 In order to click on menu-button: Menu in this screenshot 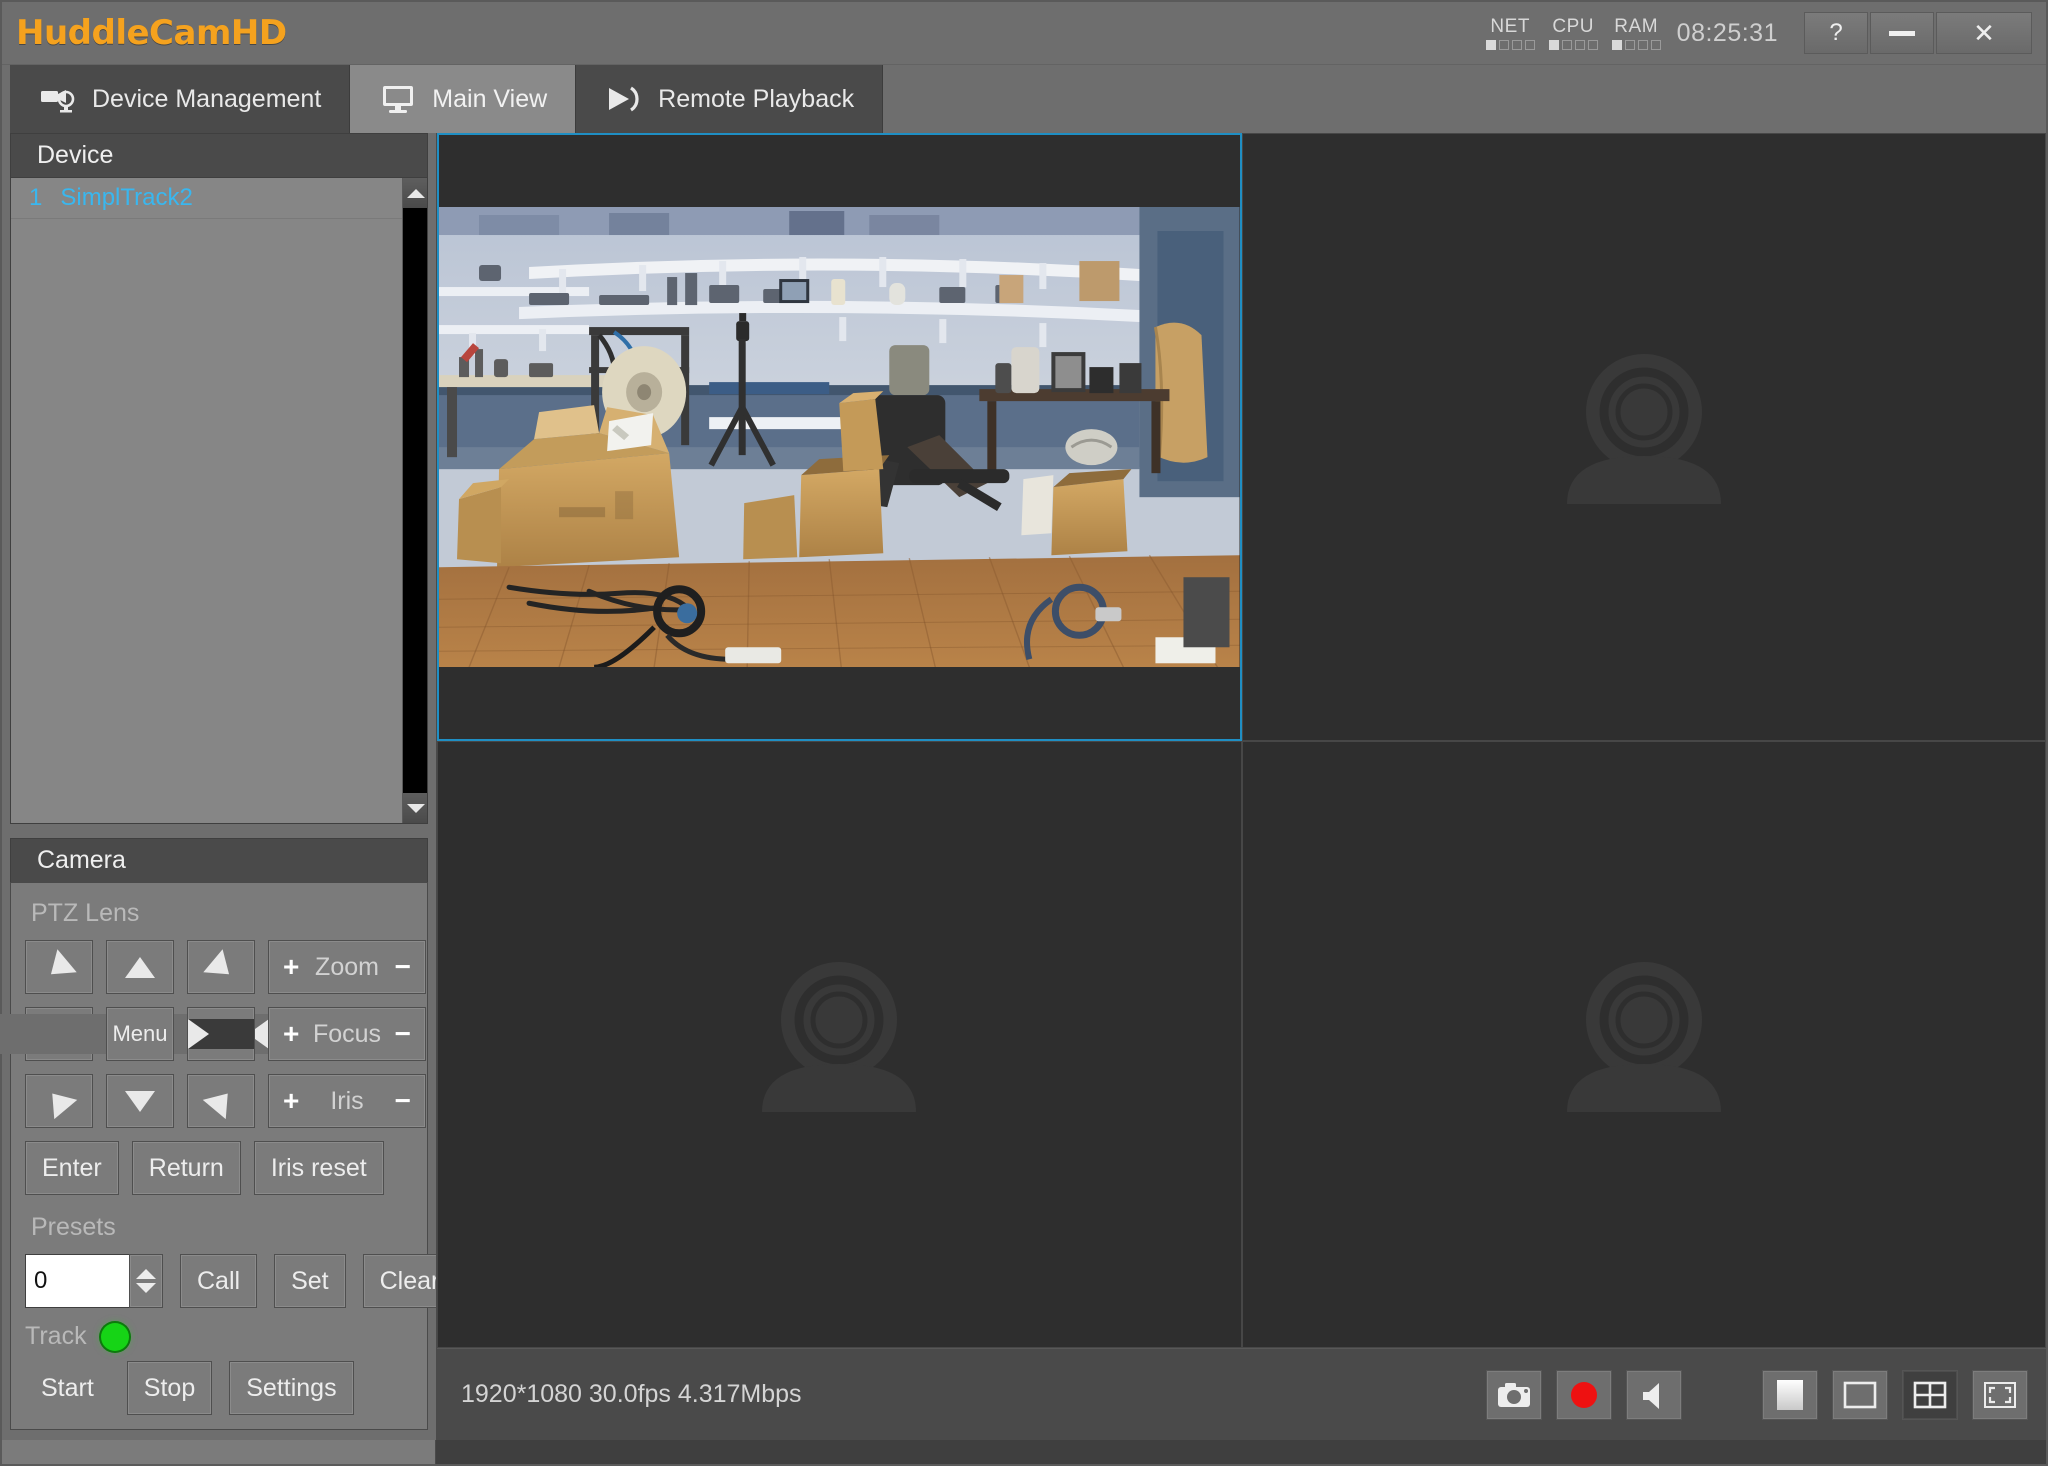, I will do `click(140, 1034)`.